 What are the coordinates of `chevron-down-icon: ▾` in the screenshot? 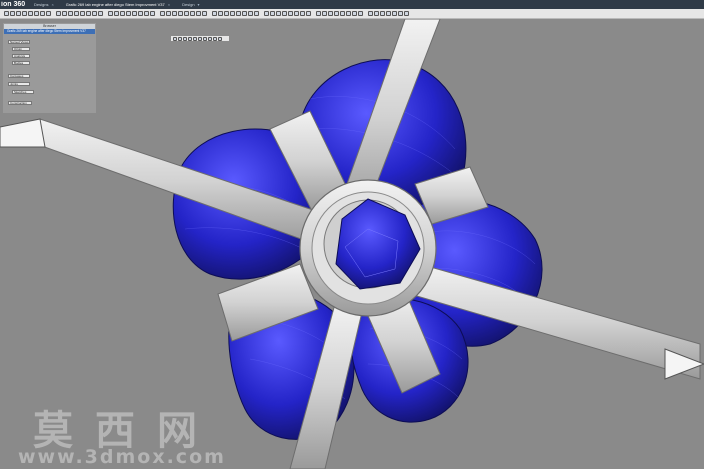 It's located at (199, 4).